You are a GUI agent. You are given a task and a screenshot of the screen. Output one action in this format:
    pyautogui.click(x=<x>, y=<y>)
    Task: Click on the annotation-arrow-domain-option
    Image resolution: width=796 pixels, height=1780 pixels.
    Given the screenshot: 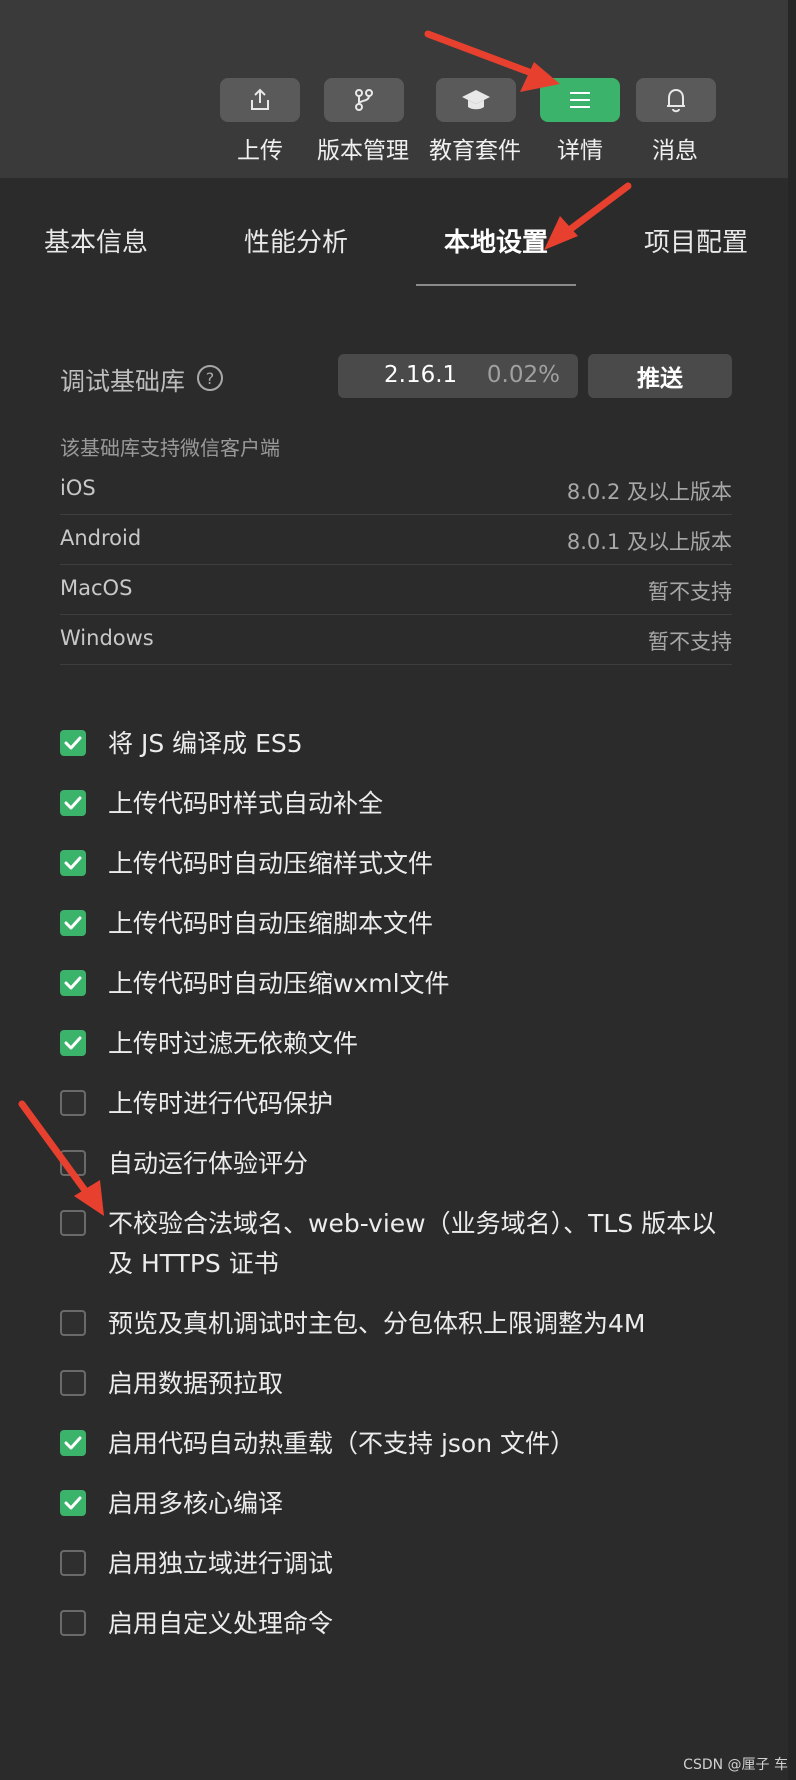 What is the action you would take?
    pyautogui.click(x=61, y=1158)
    